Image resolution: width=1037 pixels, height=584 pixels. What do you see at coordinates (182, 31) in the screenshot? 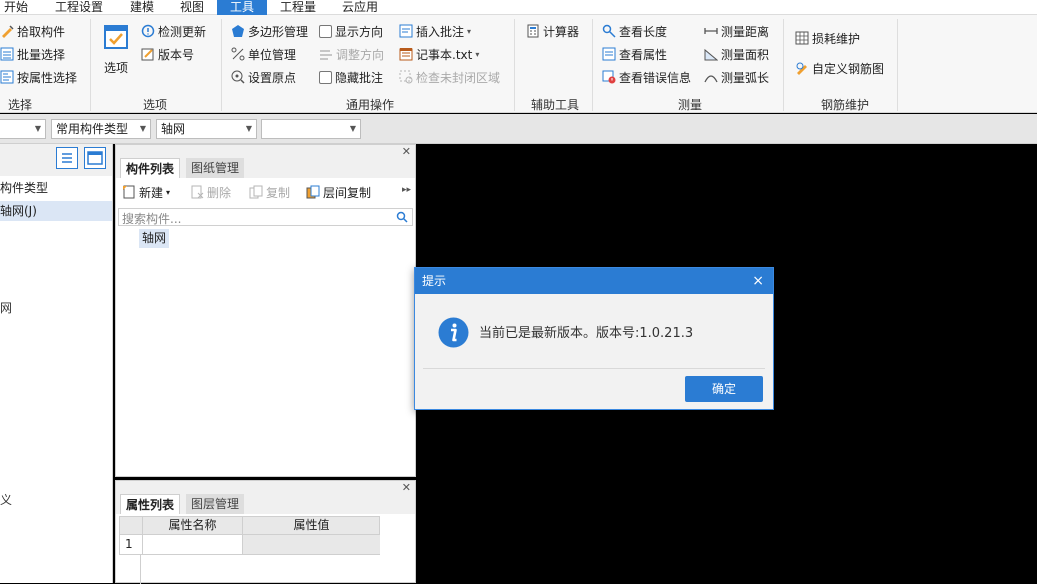
I see `check-update-label: 检测更新` at bounding box center [182, 31].